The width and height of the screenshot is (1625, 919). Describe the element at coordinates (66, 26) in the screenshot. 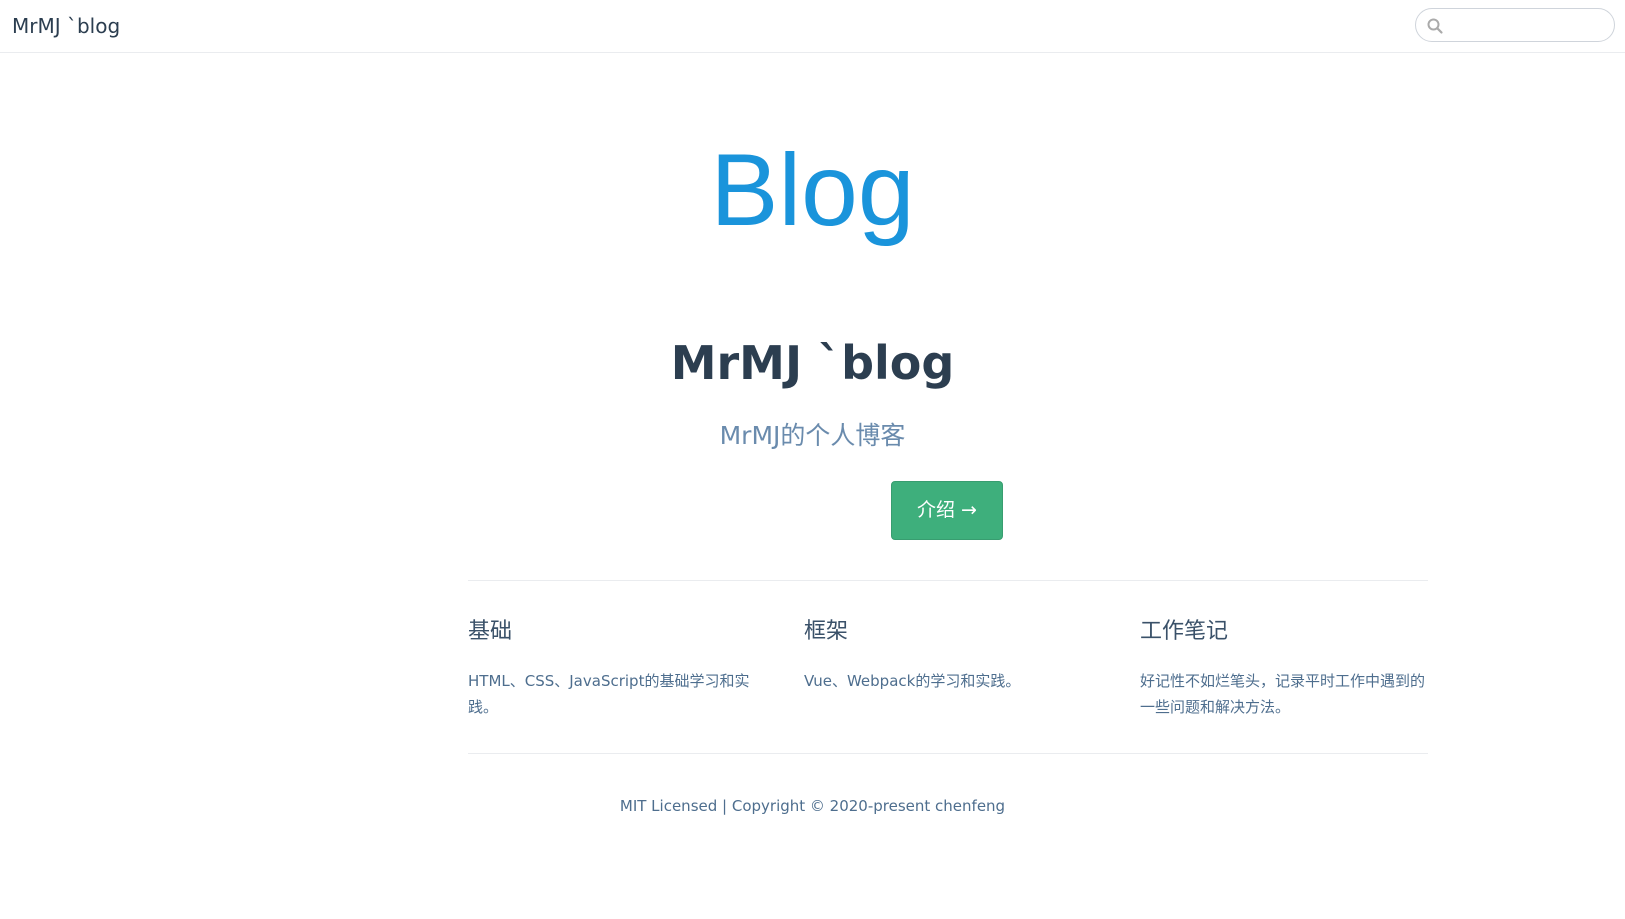

I see `site-name-link: MrMJ `blog` at that location.